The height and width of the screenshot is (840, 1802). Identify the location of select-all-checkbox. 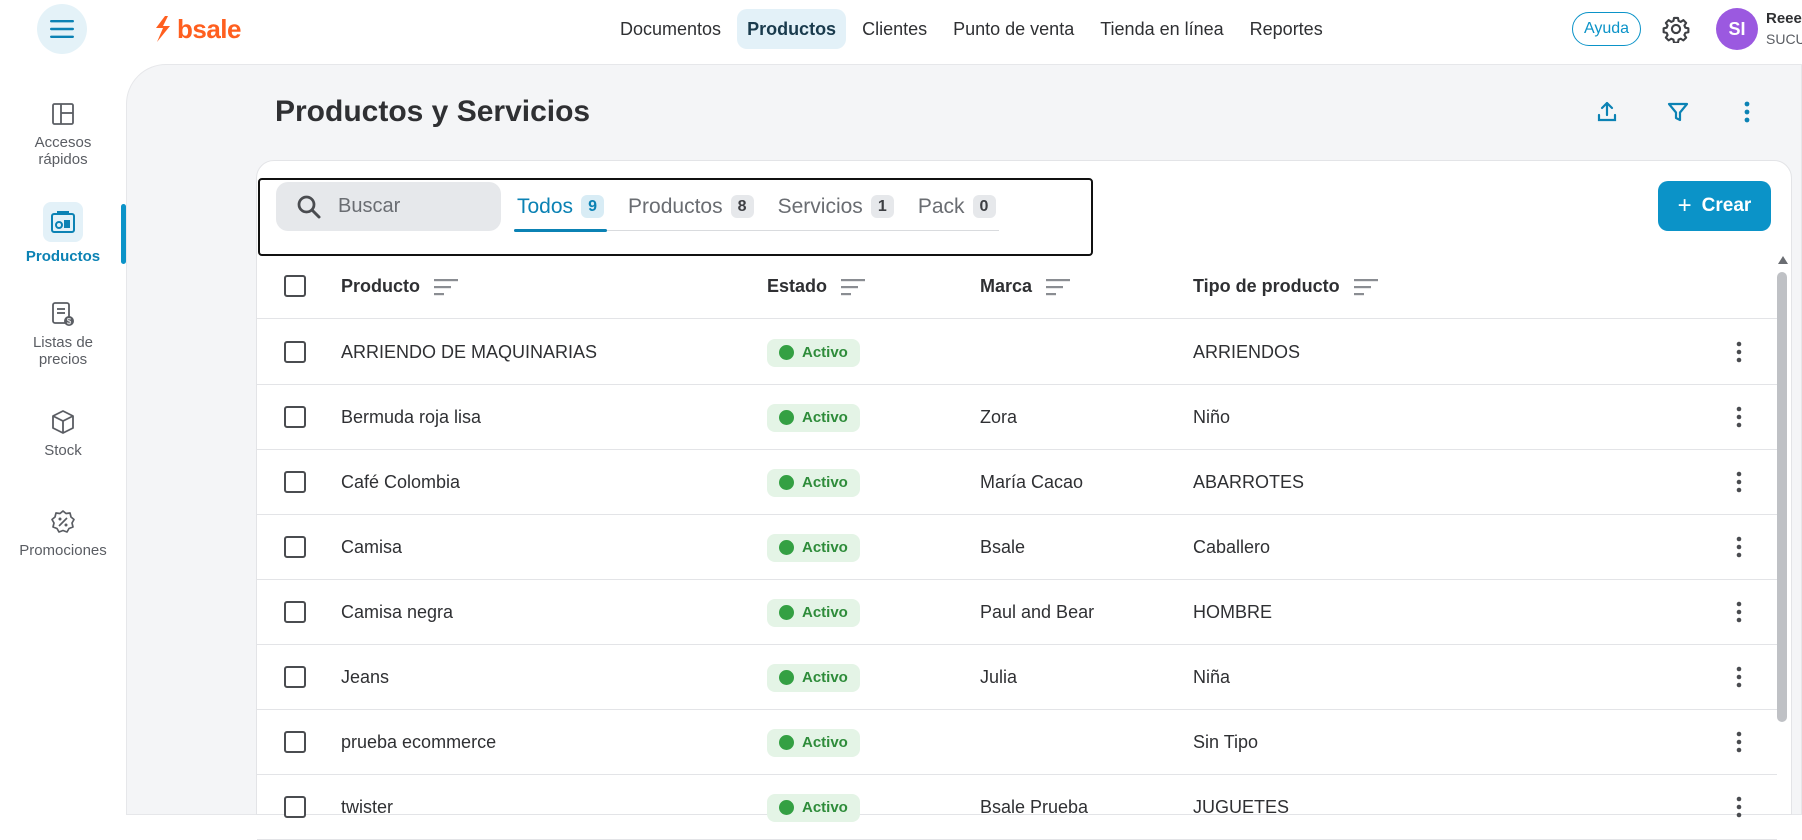
(295, 286).